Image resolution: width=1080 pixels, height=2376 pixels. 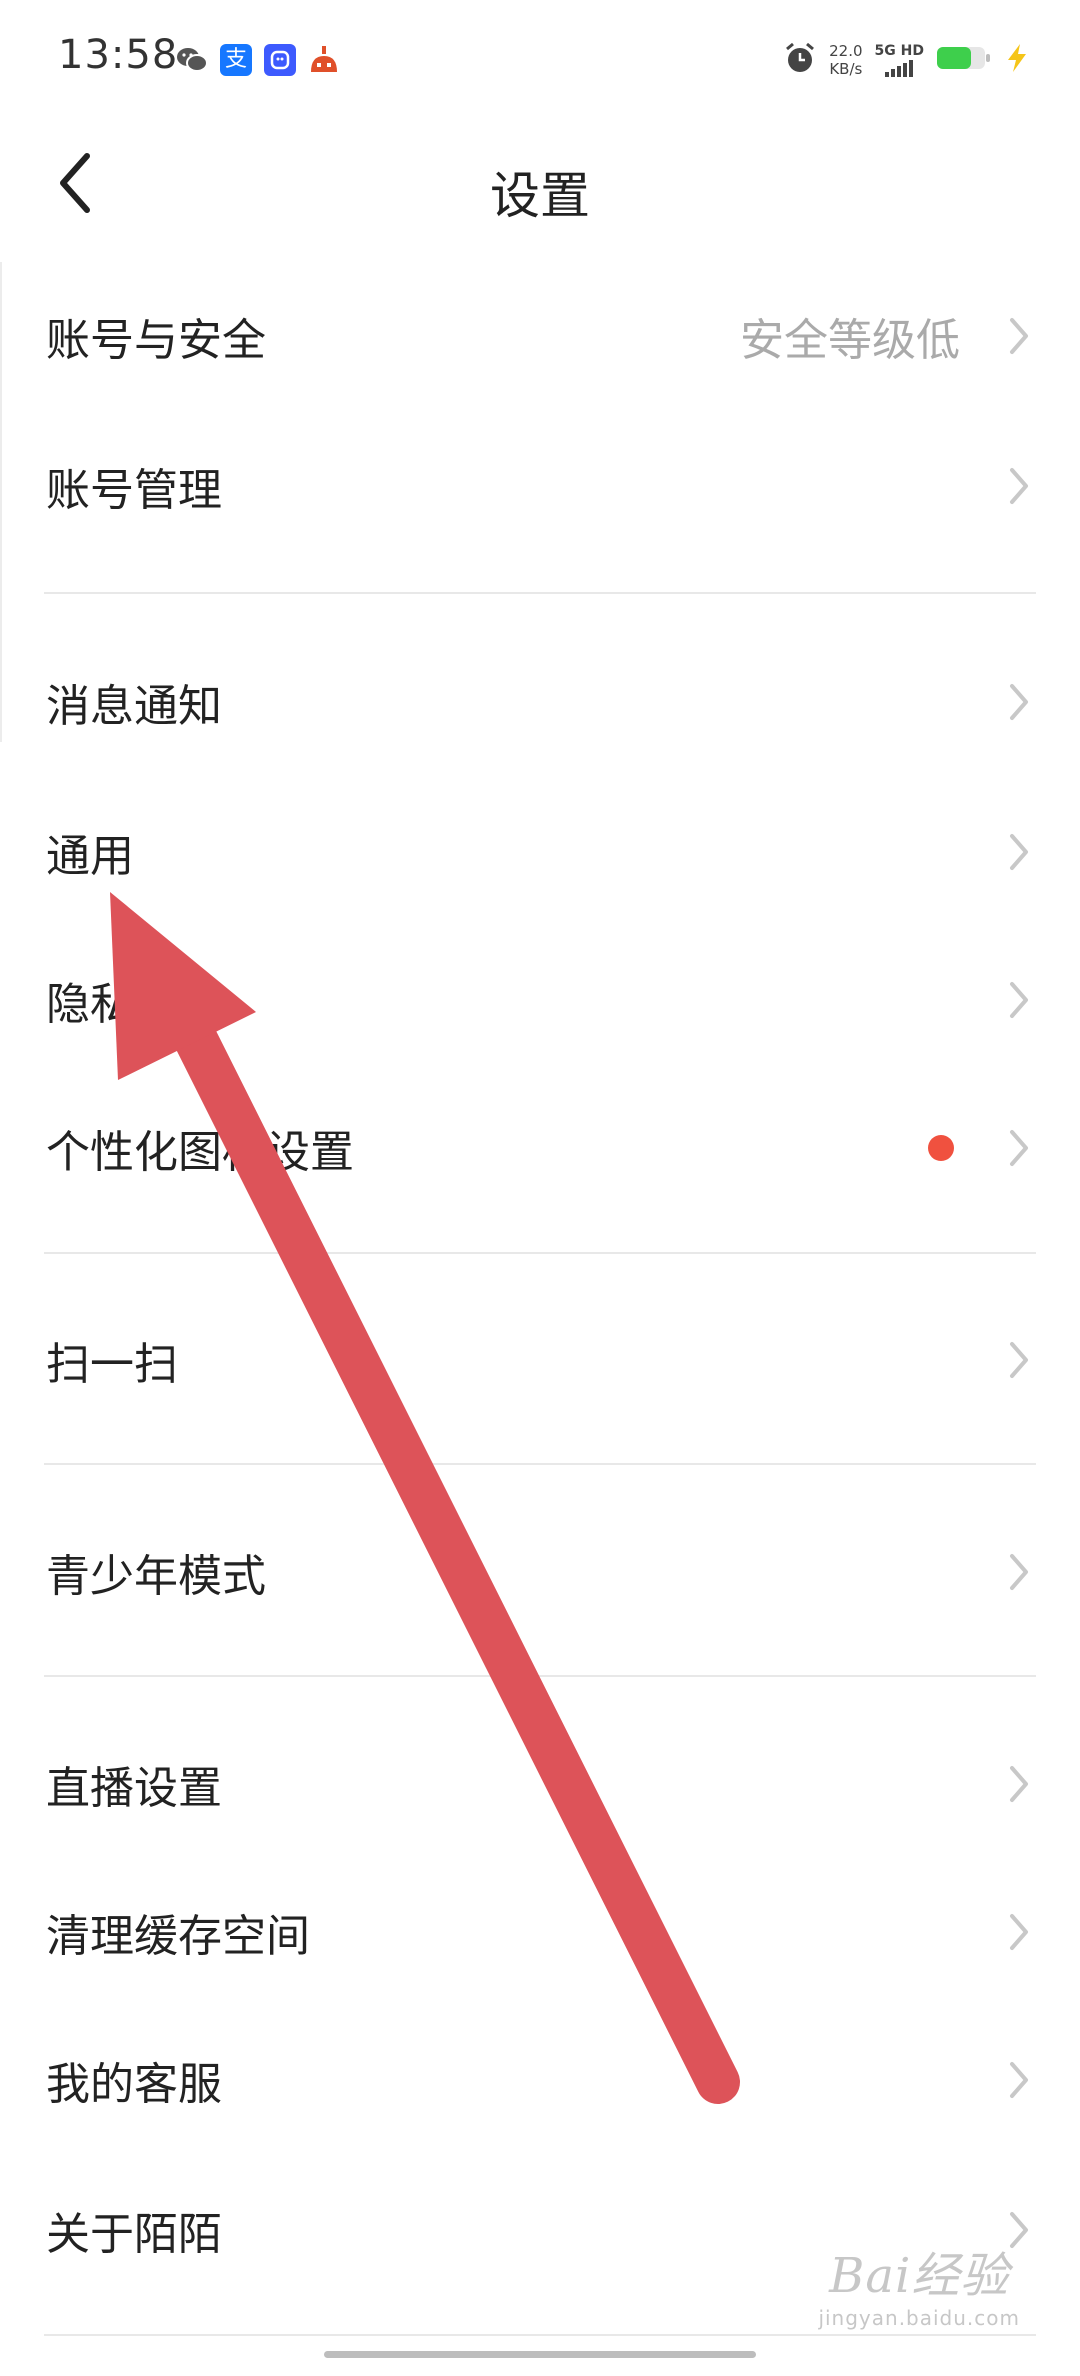 What do you see at coordinates (280, 60) in the screenshot?
I see `qq-icon` at bounding box center [280, 60].